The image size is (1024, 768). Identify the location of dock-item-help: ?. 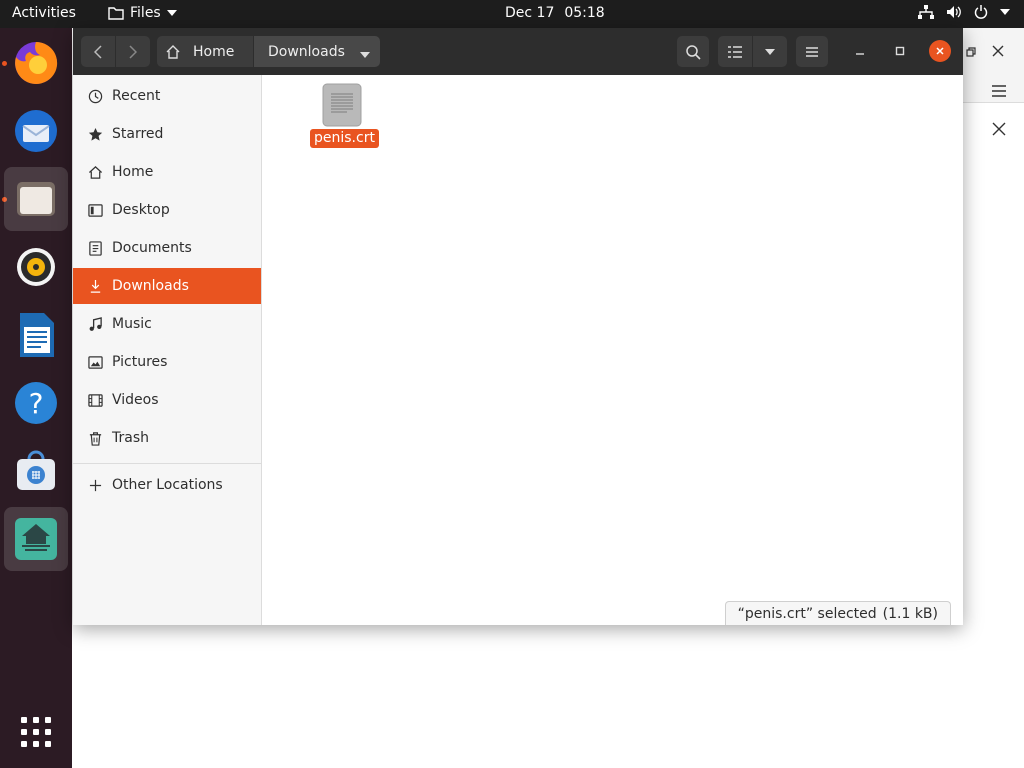
(36, 403).